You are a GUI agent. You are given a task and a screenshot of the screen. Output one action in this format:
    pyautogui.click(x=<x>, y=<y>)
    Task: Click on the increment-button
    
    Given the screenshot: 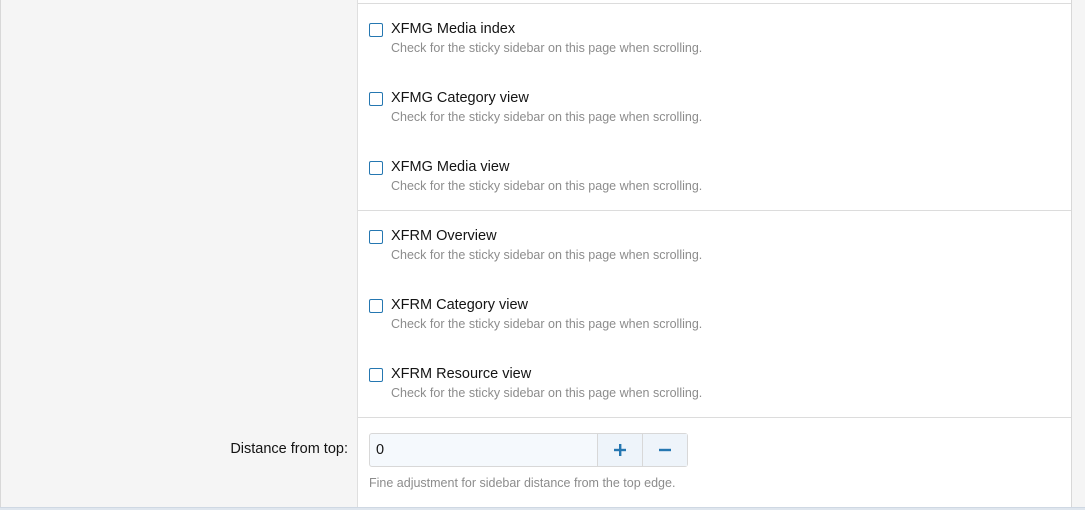 What is the action you would take?
    pyautogui.click(x=619, y=450)
    